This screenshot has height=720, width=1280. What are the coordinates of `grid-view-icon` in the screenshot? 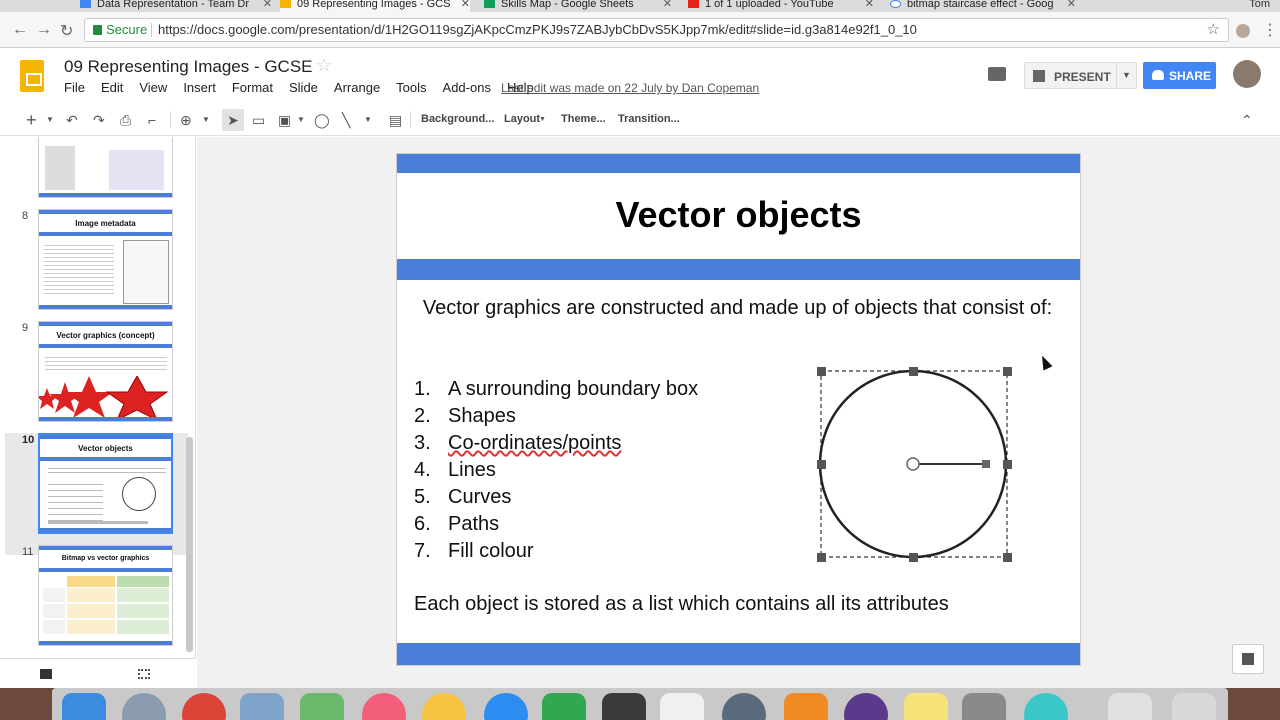 It's located at (144, 674).